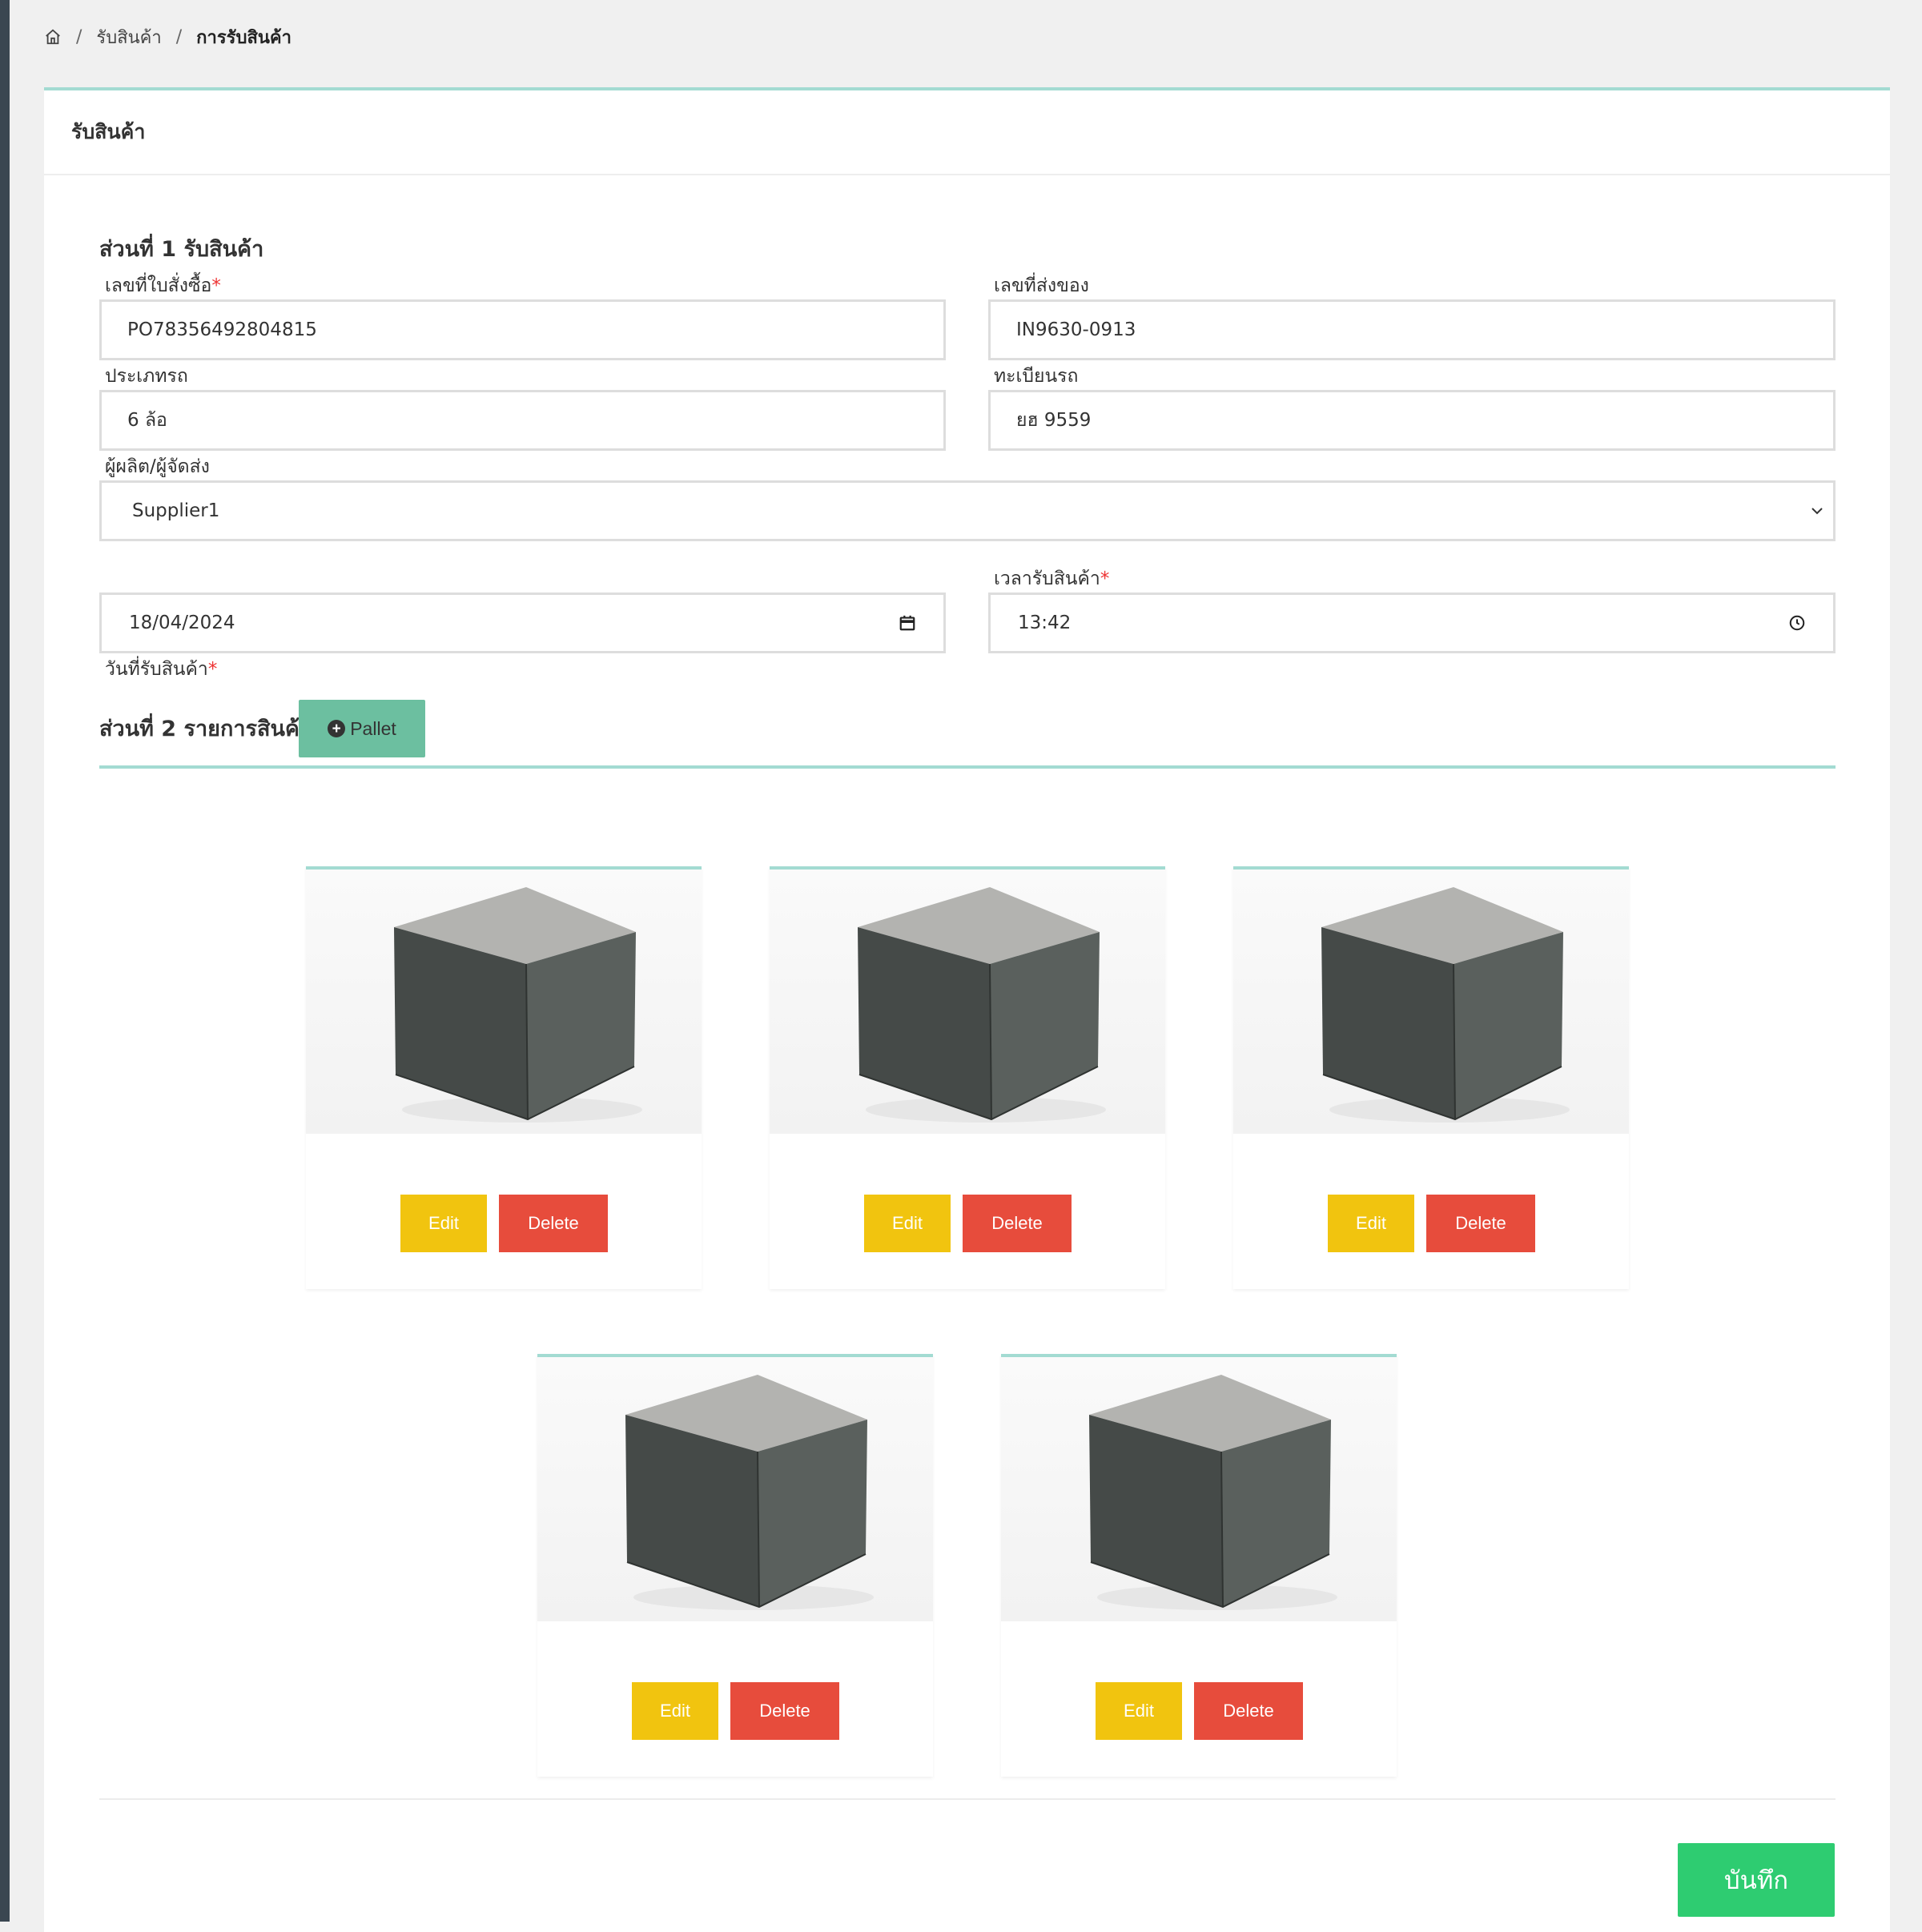  What do you see at coordinates (244, 37) in the screenshot?
I see `breadcrumb-current: การรับสินค้า` at bounding box center [244, 37].